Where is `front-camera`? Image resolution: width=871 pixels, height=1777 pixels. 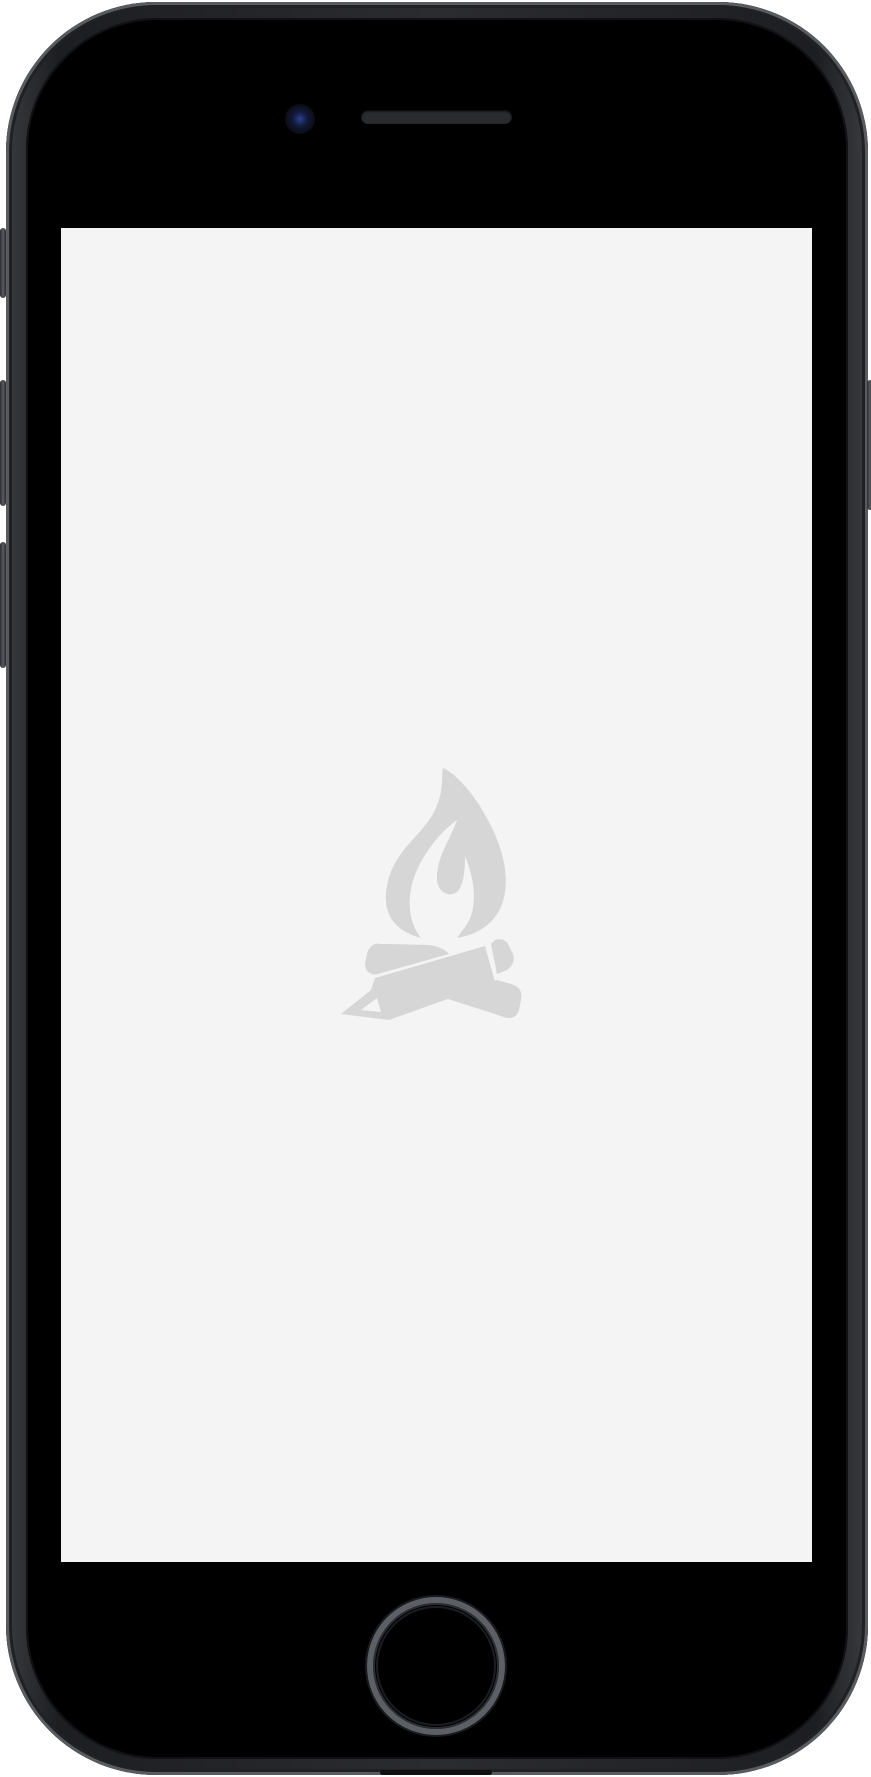 front-camera is located at coordinates (300, 119).